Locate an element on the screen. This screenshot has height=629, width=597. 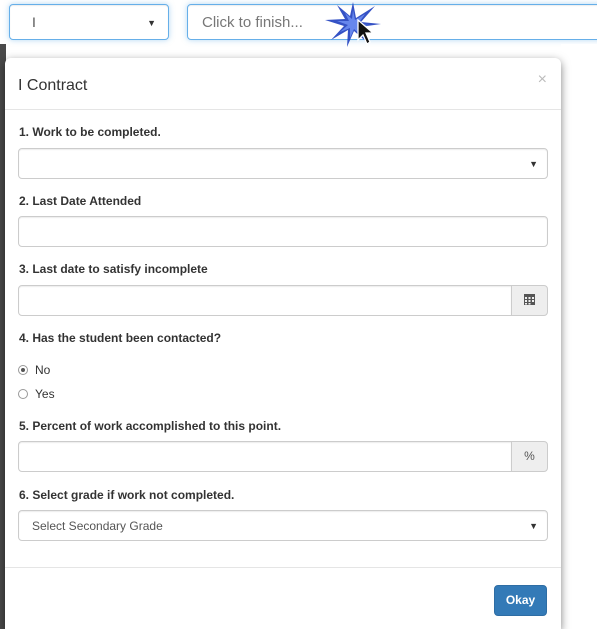
radio-unchecked-icon is located at coordinates (23, 394).